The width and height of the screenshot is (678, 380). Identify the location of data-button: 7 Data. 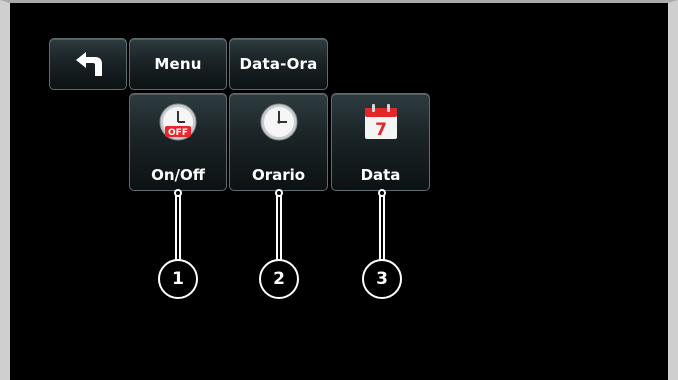
(380, 142).